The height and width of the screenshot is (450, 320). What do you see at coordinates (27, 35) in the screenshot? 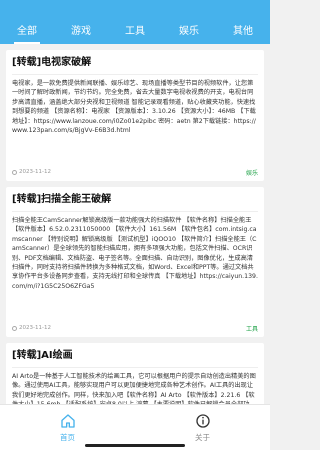
I see `tab-all: 全部` at bounding box center [27, 35].